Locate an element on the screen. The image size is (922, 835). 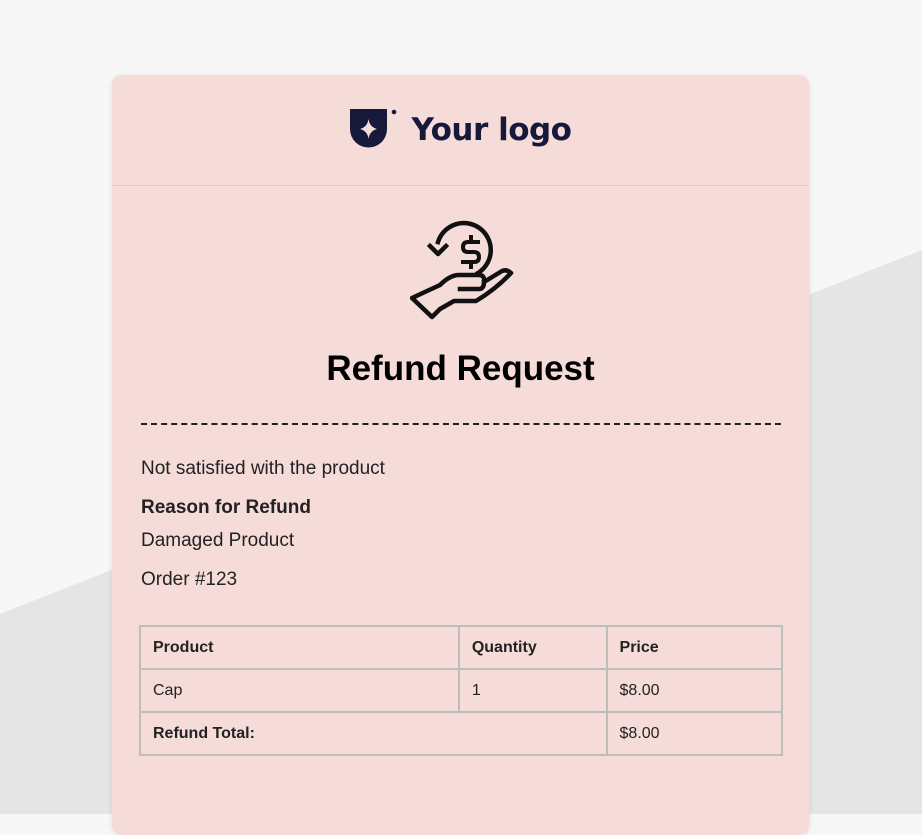
cell-price: $8.00 is located at coordinates (694, 690).